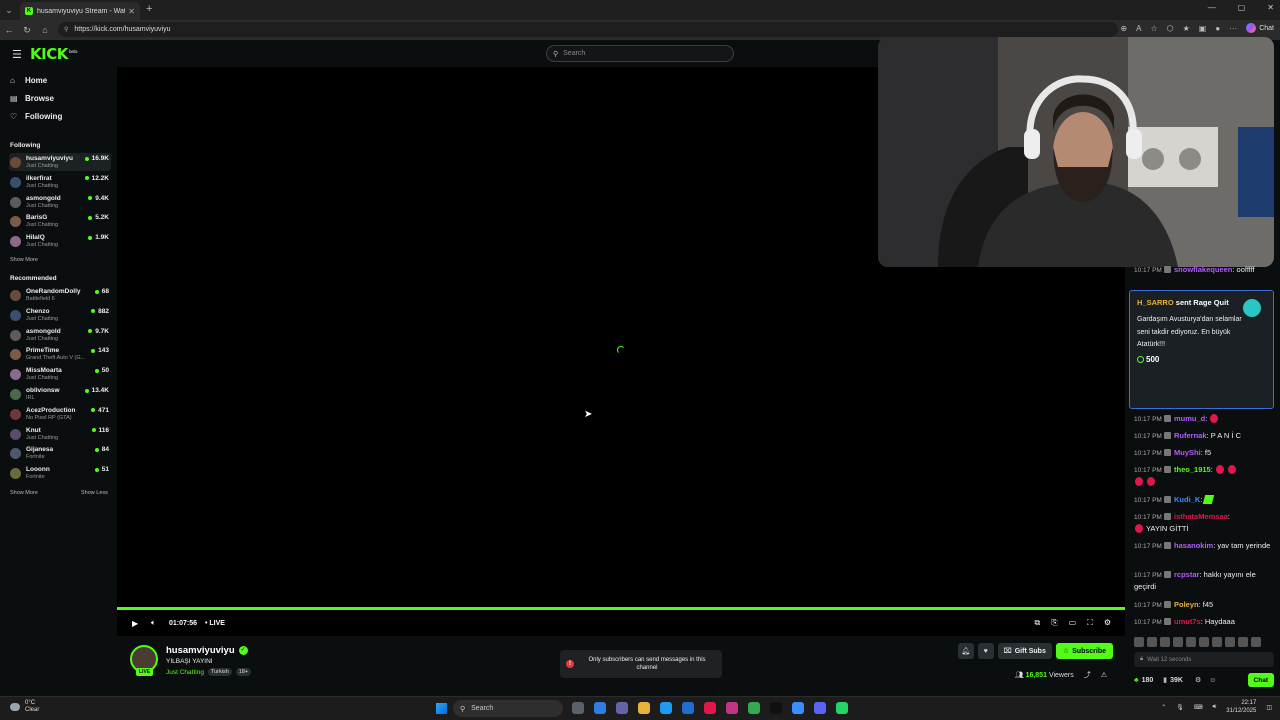 This screenshot has height=720, width=1280. Describe the element at coordinates (9, 30) in the screenshot. I see `back-icon: ←` at that location.